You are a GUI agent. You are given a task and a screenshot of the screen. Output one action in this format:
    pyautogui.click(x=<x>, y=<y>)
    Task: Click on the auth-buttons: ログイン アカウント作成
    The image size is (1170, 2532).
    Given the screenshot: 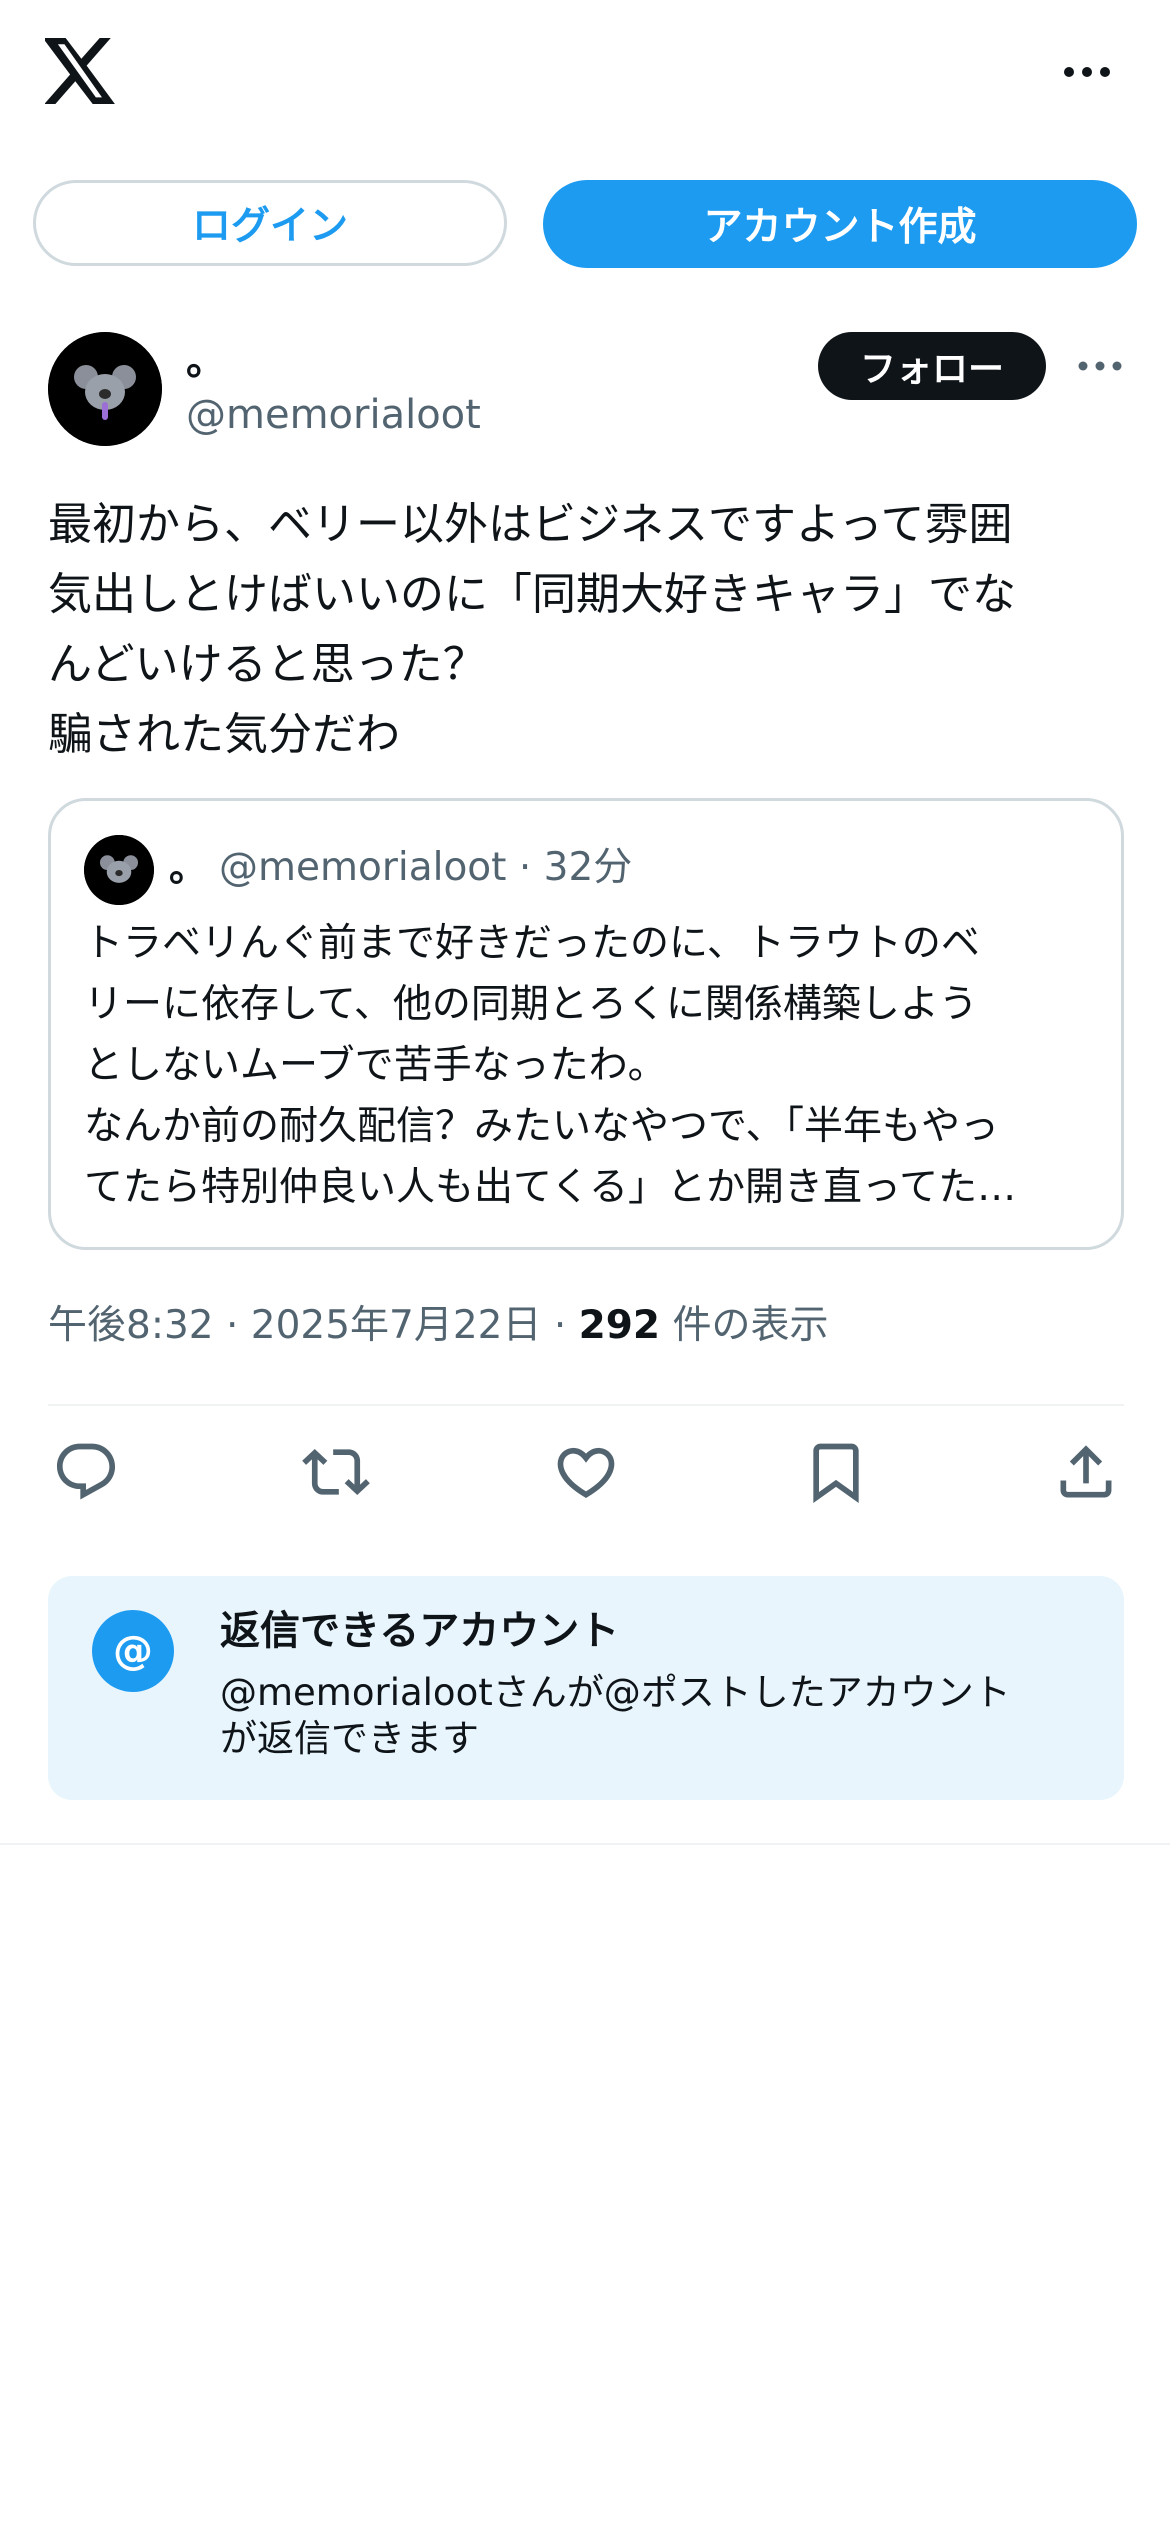 What is the action you would take?
    pyautogui.click(x=585, y=224)
    